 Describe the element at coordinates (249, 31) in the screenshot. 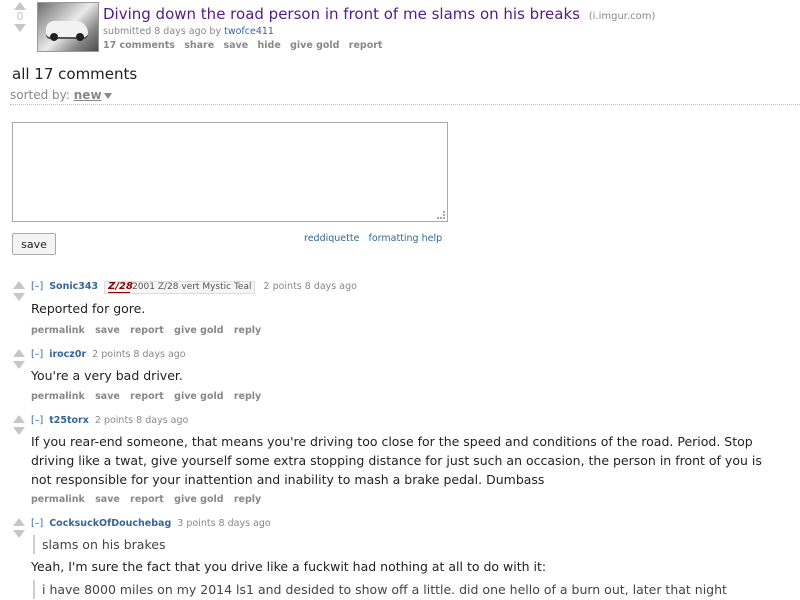

I see `post-author: twofce411` at that location.